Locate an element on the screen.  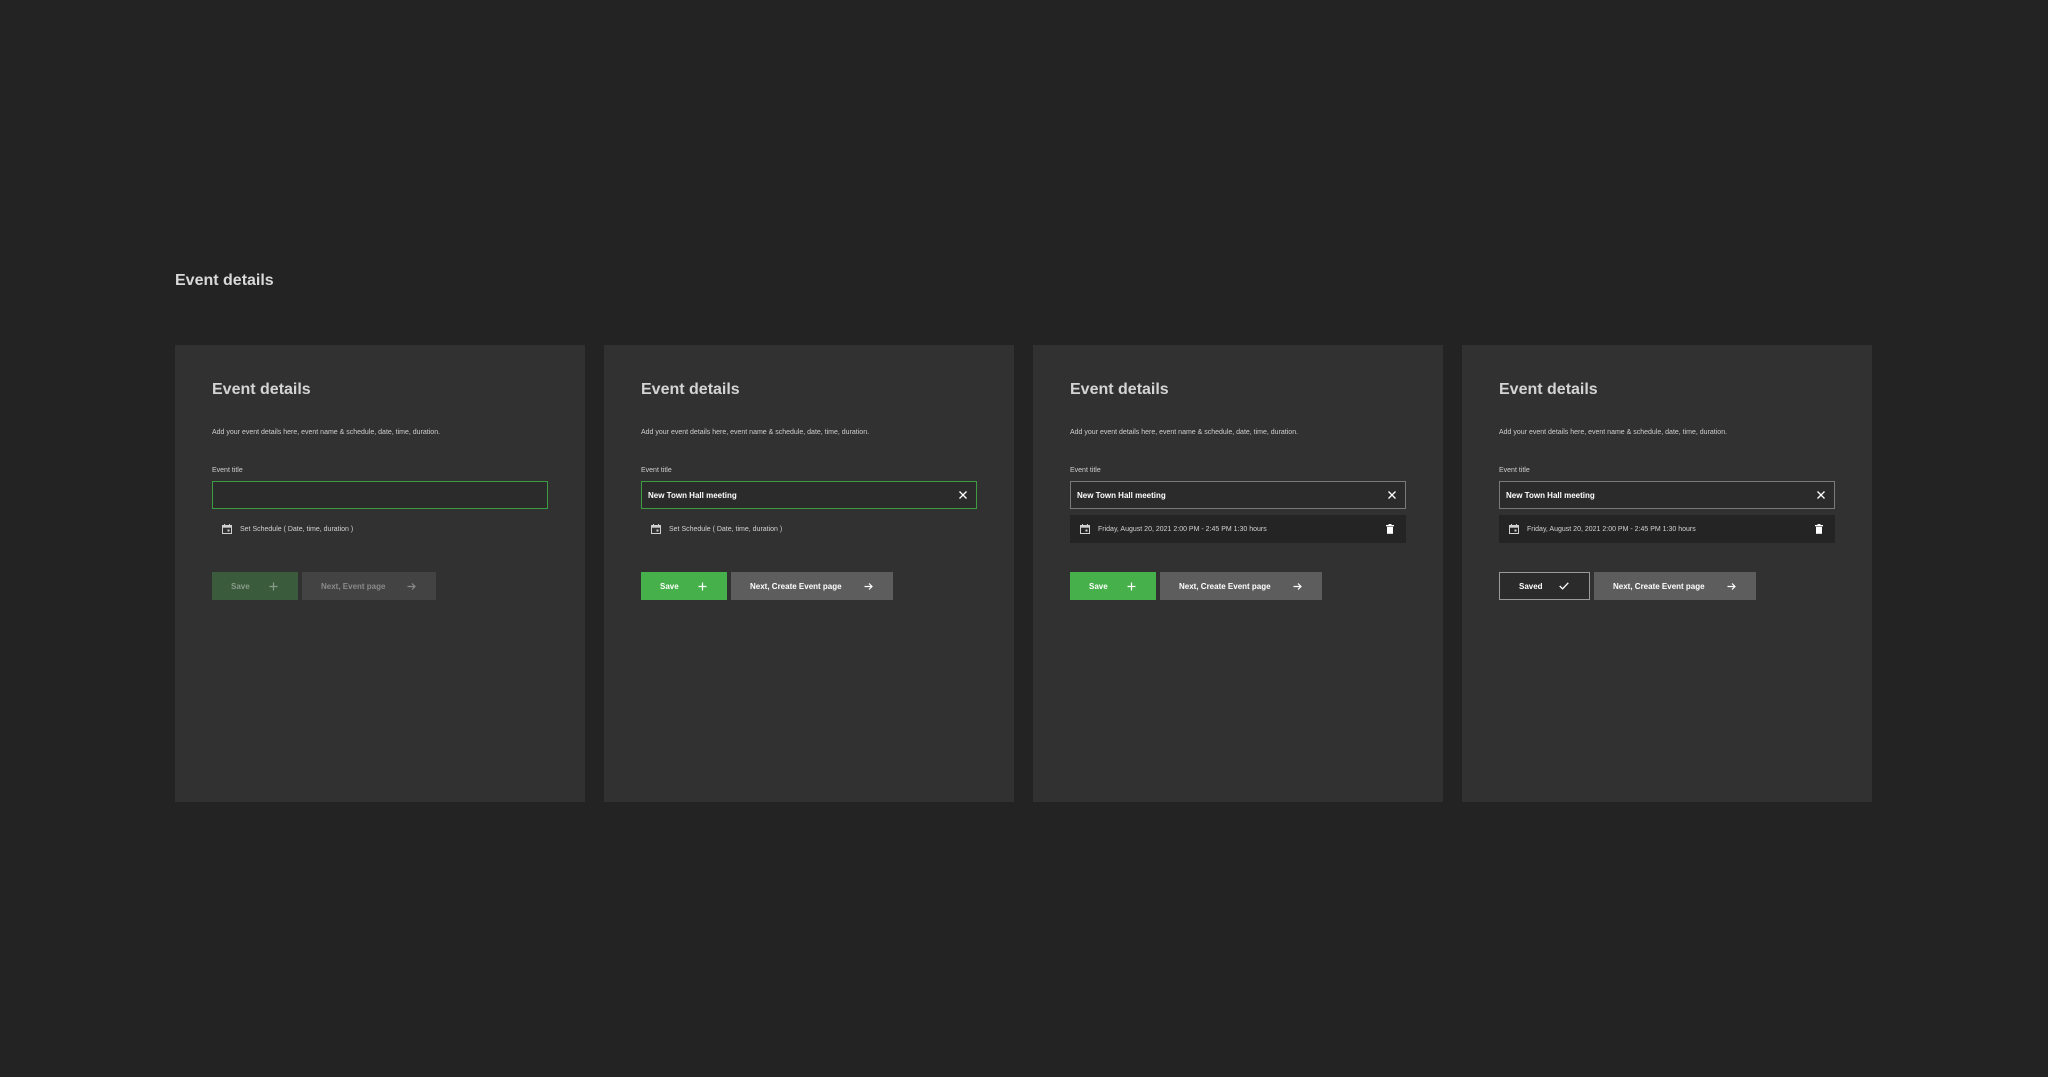
event-title-input is located at coordinates (380, 495).